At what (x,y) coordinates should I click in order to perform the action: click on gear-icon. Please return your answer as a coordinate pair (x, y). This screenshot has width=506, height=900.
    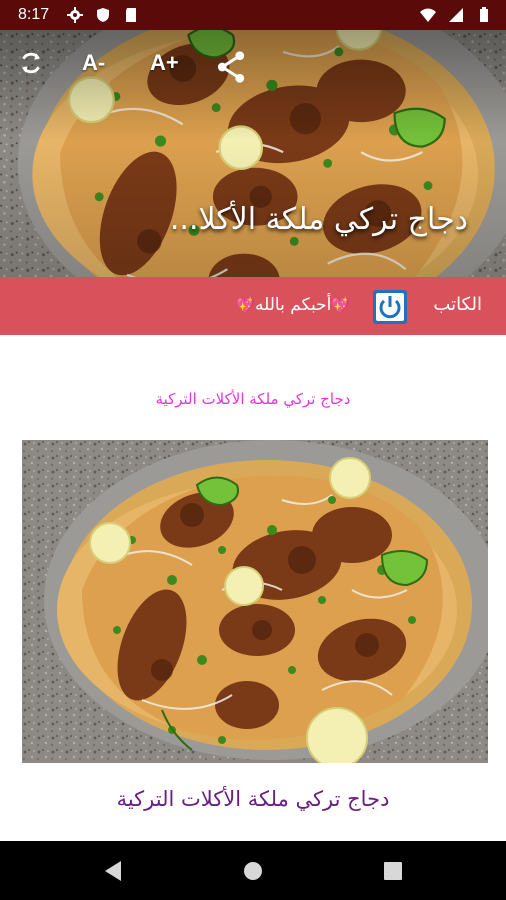
    Looking at the image, I should click on (75, 15).